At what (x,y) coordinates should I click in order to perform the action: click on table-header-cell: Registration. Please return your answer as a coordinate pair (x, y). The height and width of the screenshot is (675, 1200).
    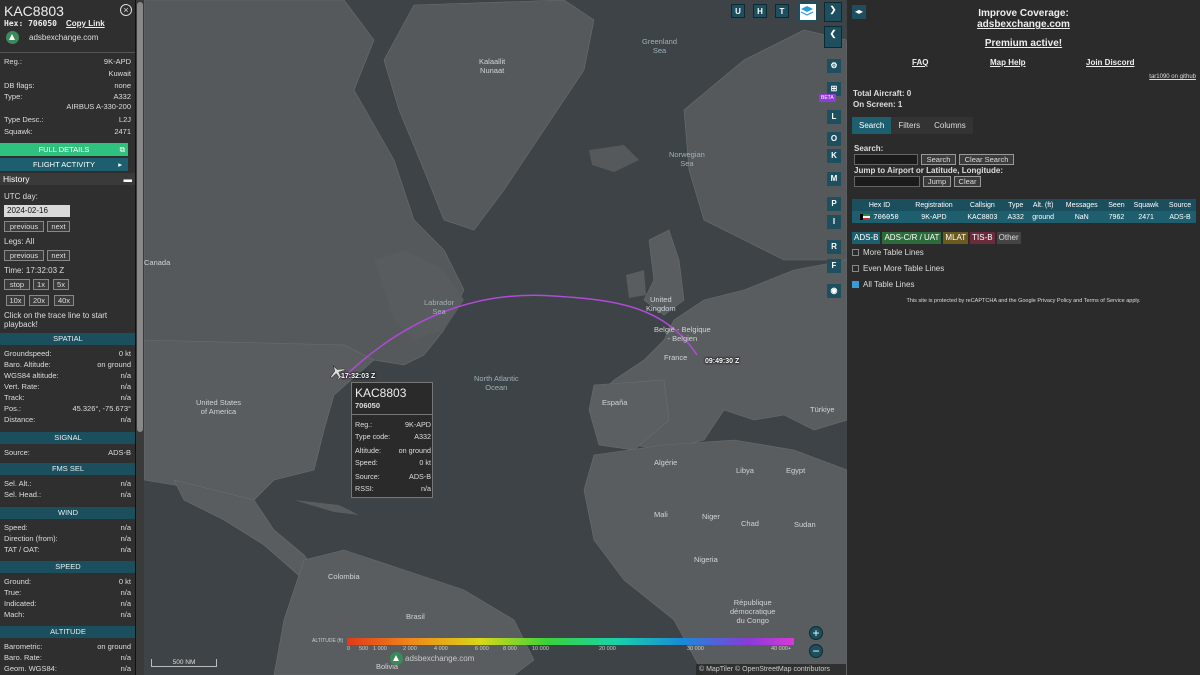
    Looking at the image, I should click on (934, 205).